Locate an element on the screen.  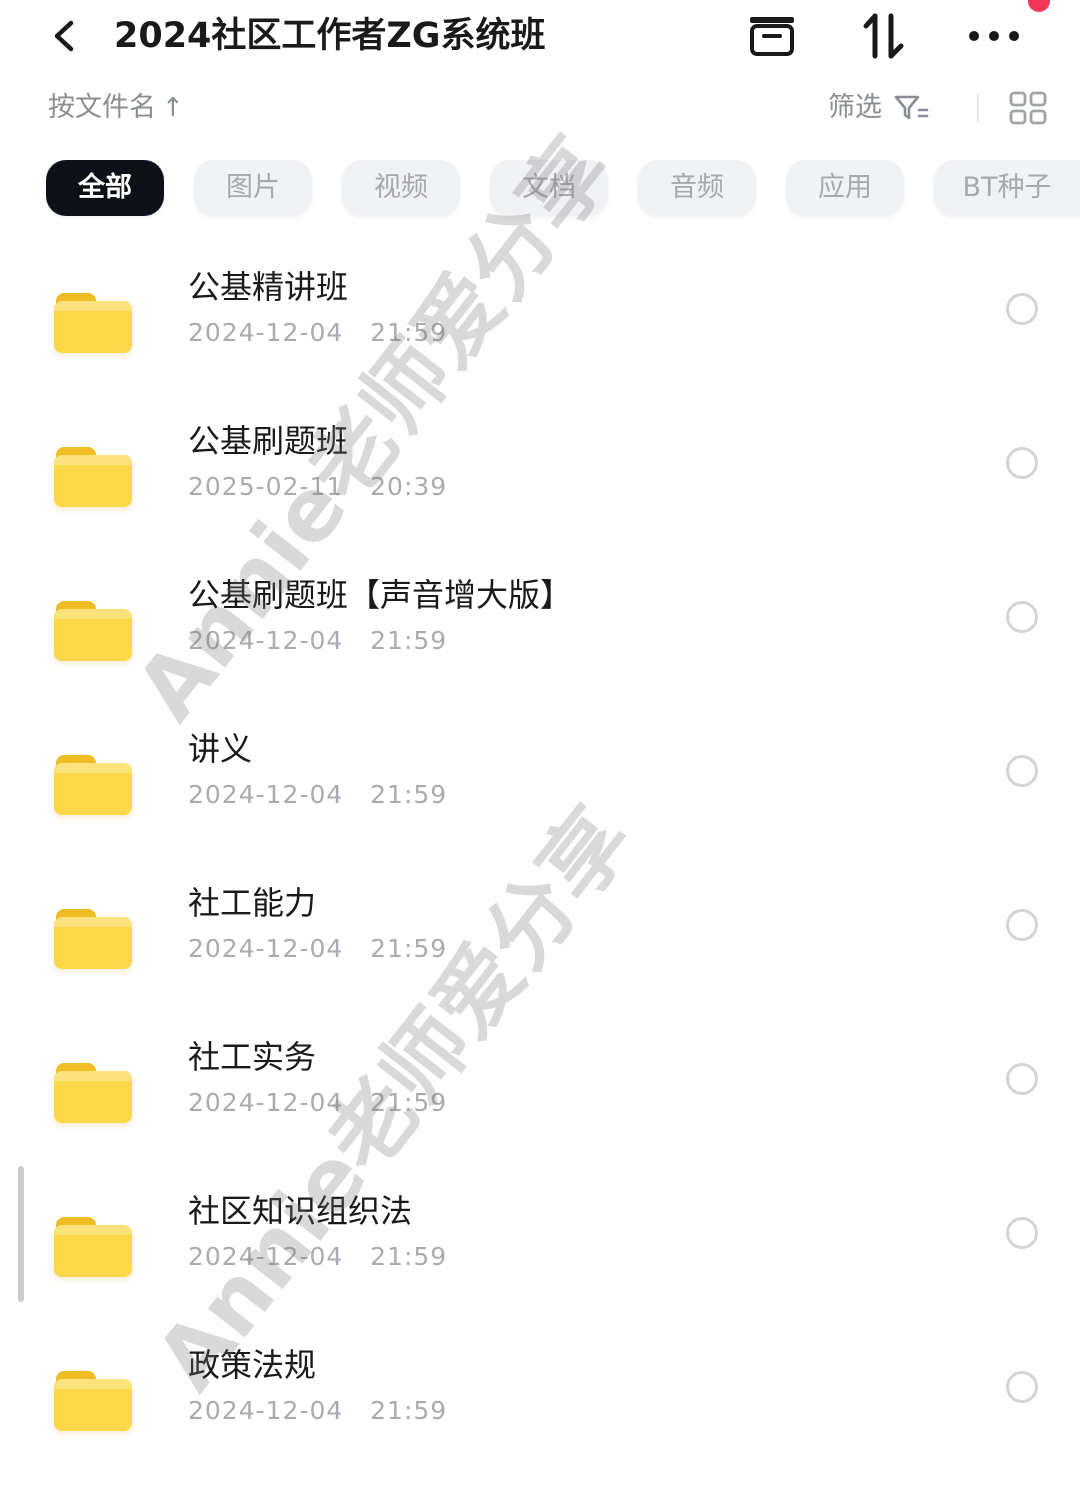
notification-dot is located at coordinates (1039, 6).